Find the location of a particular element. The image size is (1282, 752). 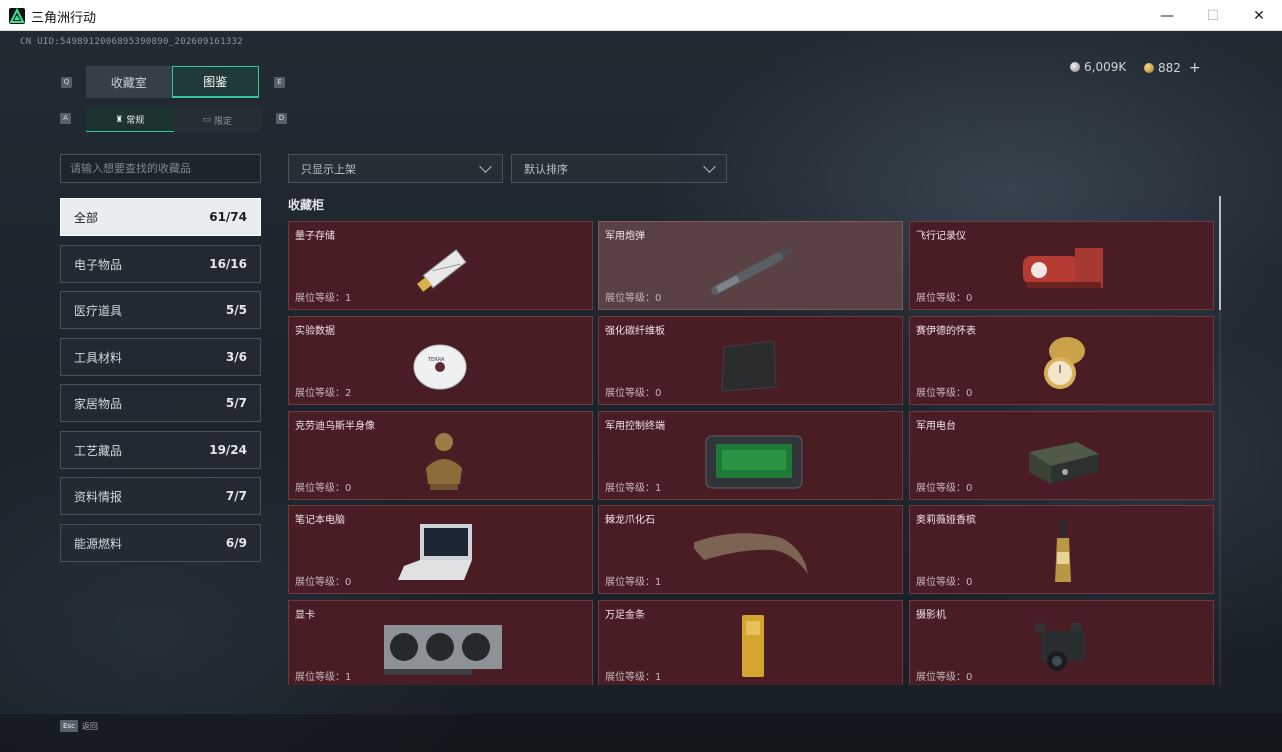

item-name: 军用电台 is located at coordinates (936, 426).